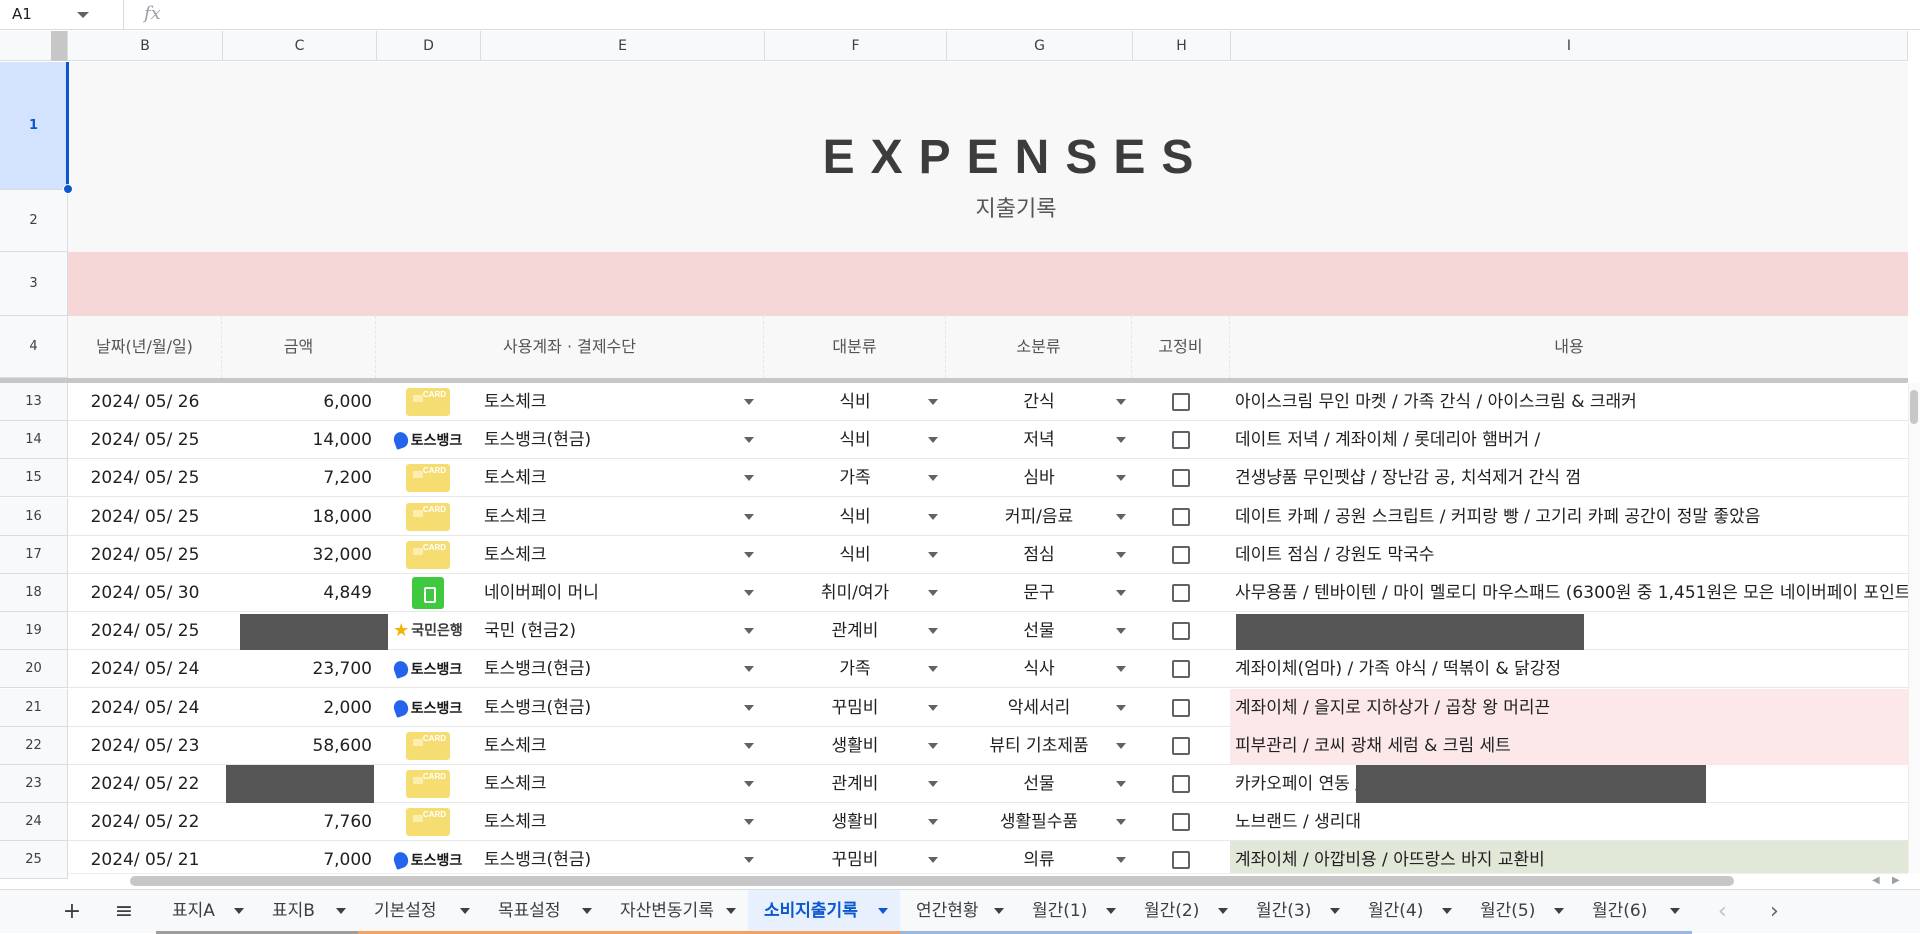 Image resolution: width=1920 pixels, height=934 pixels. I want to click on payment-icon-cell, so click(428, 593).